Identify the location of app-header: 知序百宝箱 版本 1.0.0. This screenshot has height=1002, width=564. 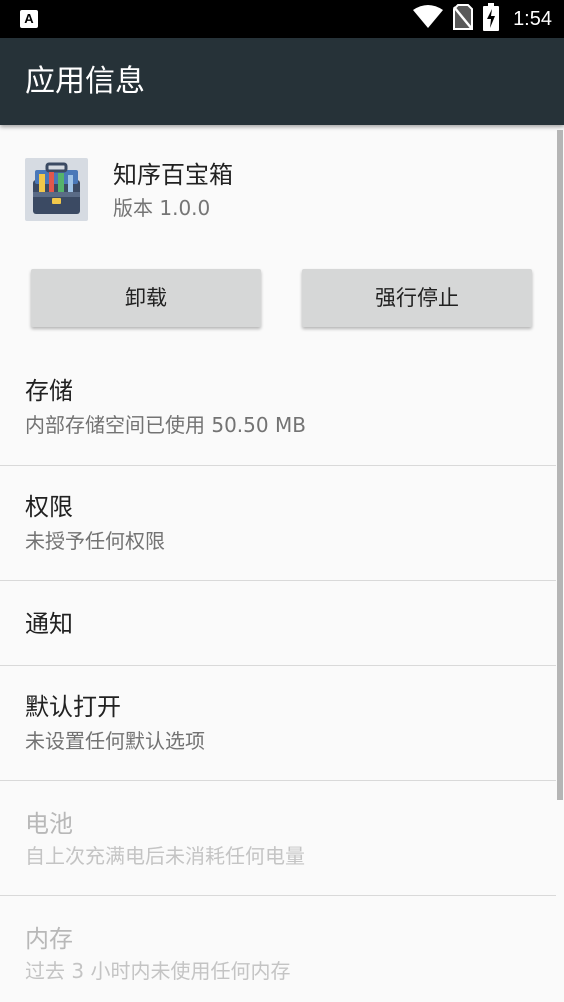
(282, 190).